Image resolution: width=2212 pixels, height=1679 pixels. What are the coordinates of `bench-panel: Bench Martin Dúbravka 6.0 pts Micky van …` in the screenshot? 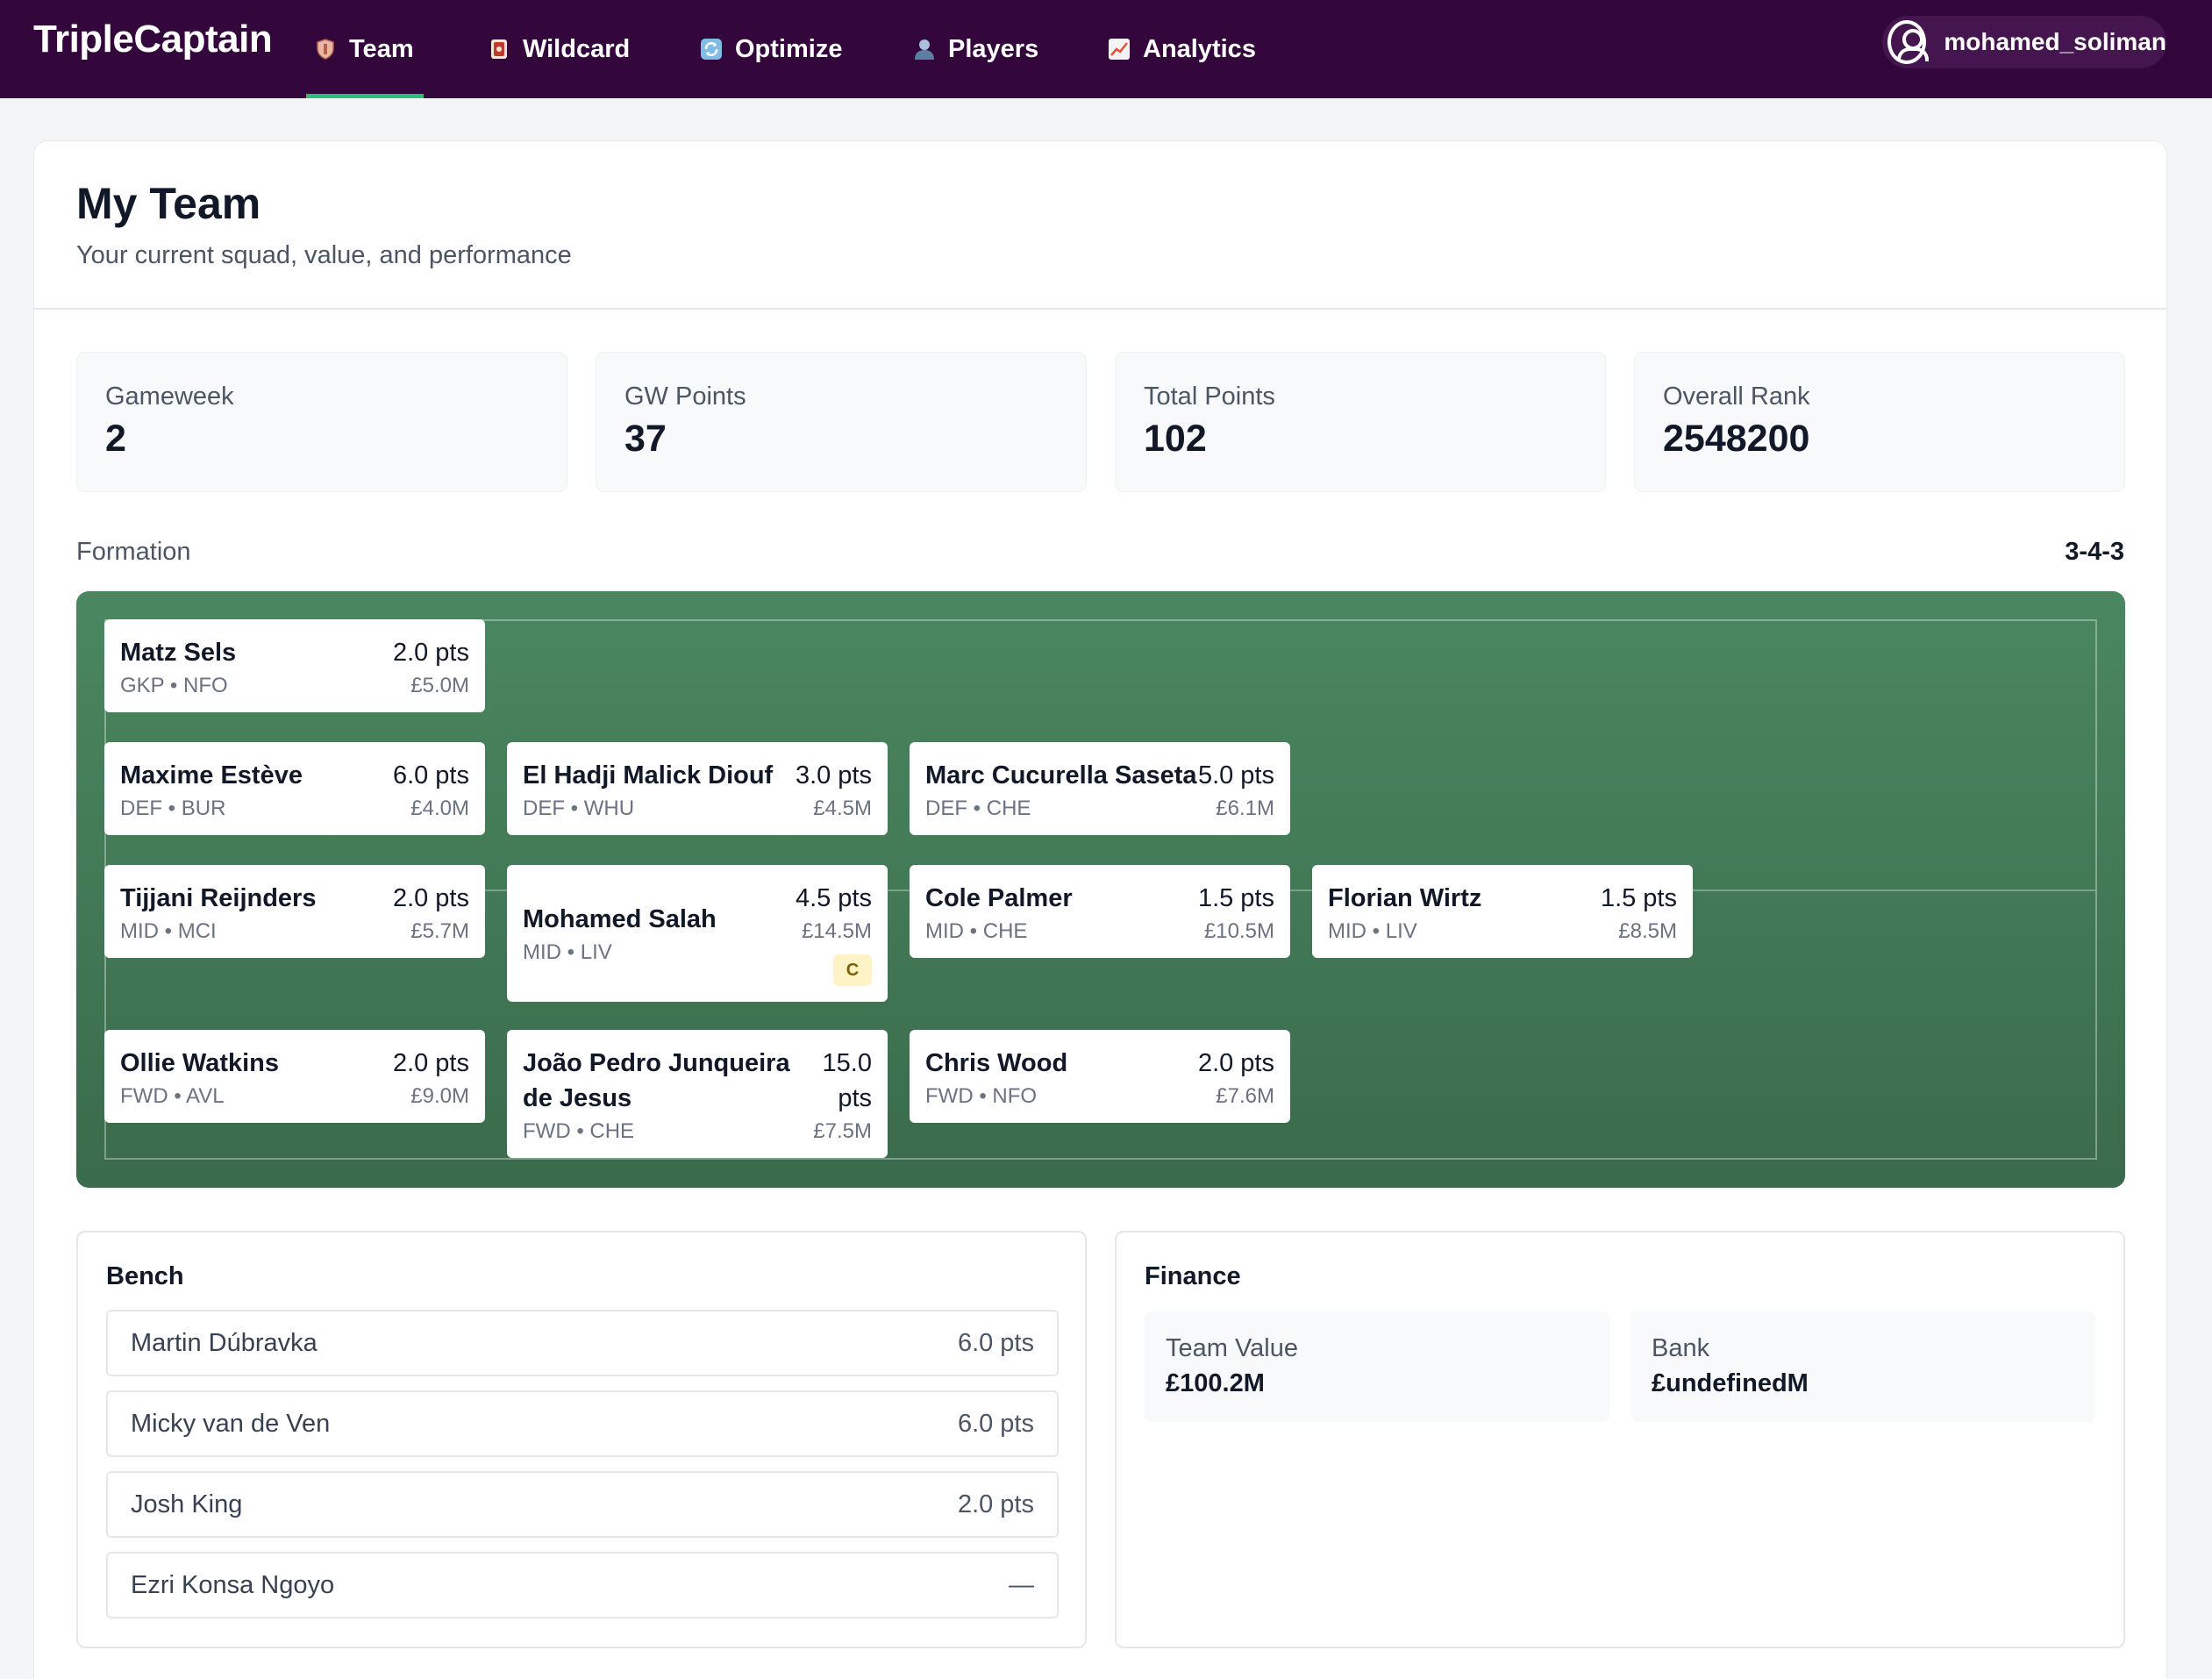 It's located at (581, 1440).